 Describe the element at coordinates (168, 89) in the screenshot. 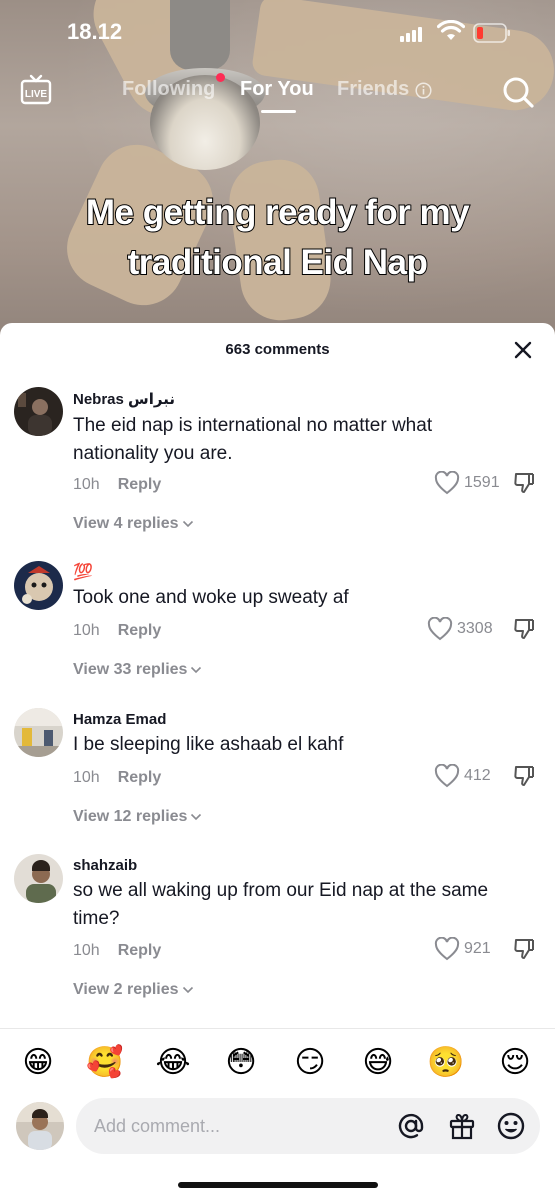

I see `tab-following: Following` at that location.